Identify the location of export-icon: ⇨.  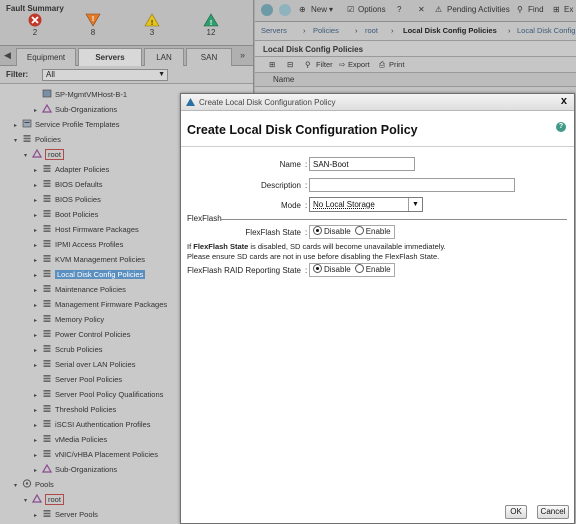
(342, 64).